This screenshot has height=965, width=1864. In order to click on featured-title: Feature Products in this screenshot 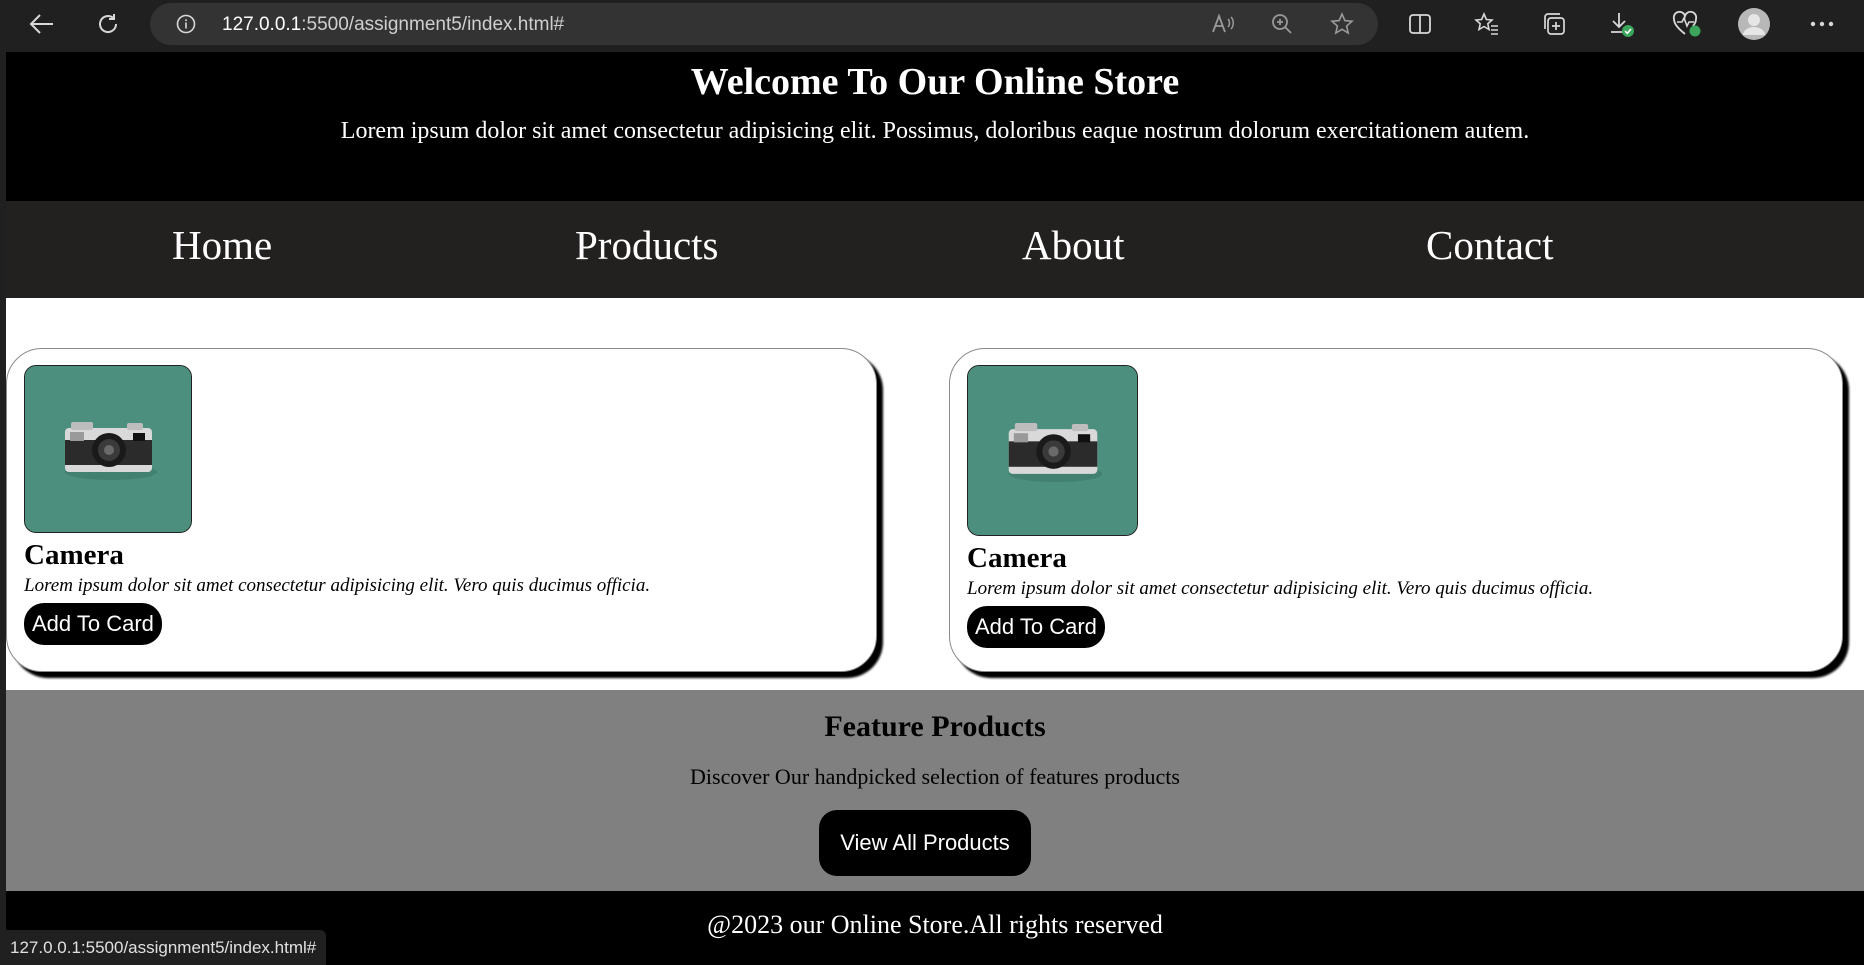, I will do `click(935, 726)`.